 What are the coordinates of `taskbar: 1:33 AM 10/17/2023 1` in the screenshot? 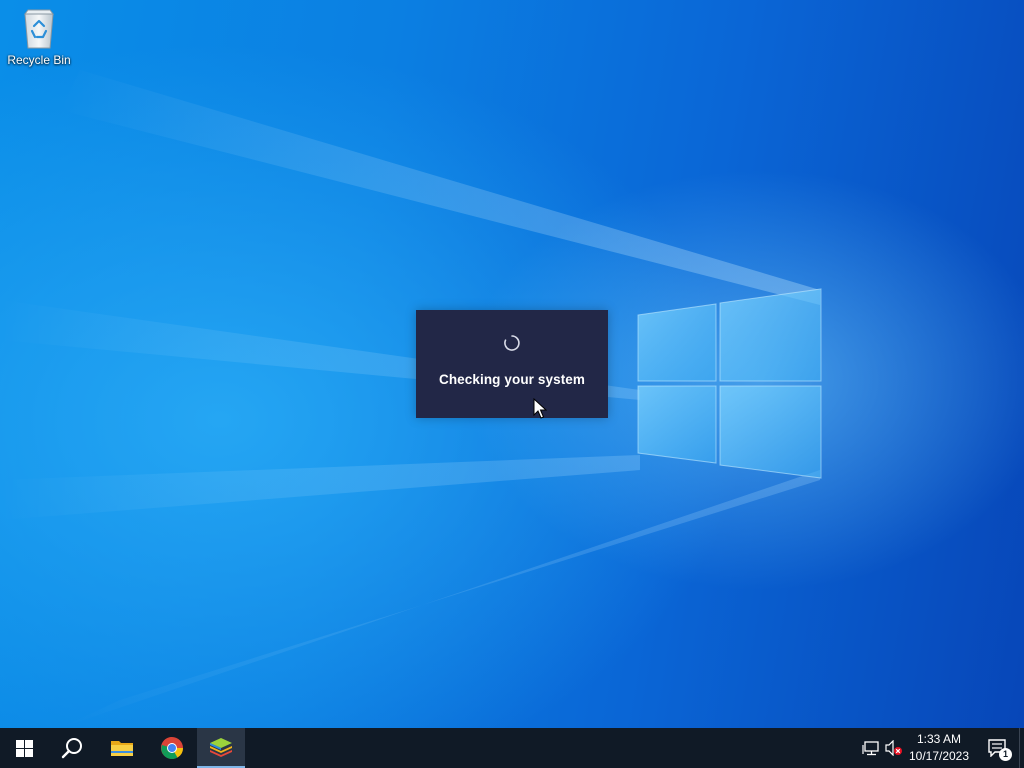 It's located at (512, 748).